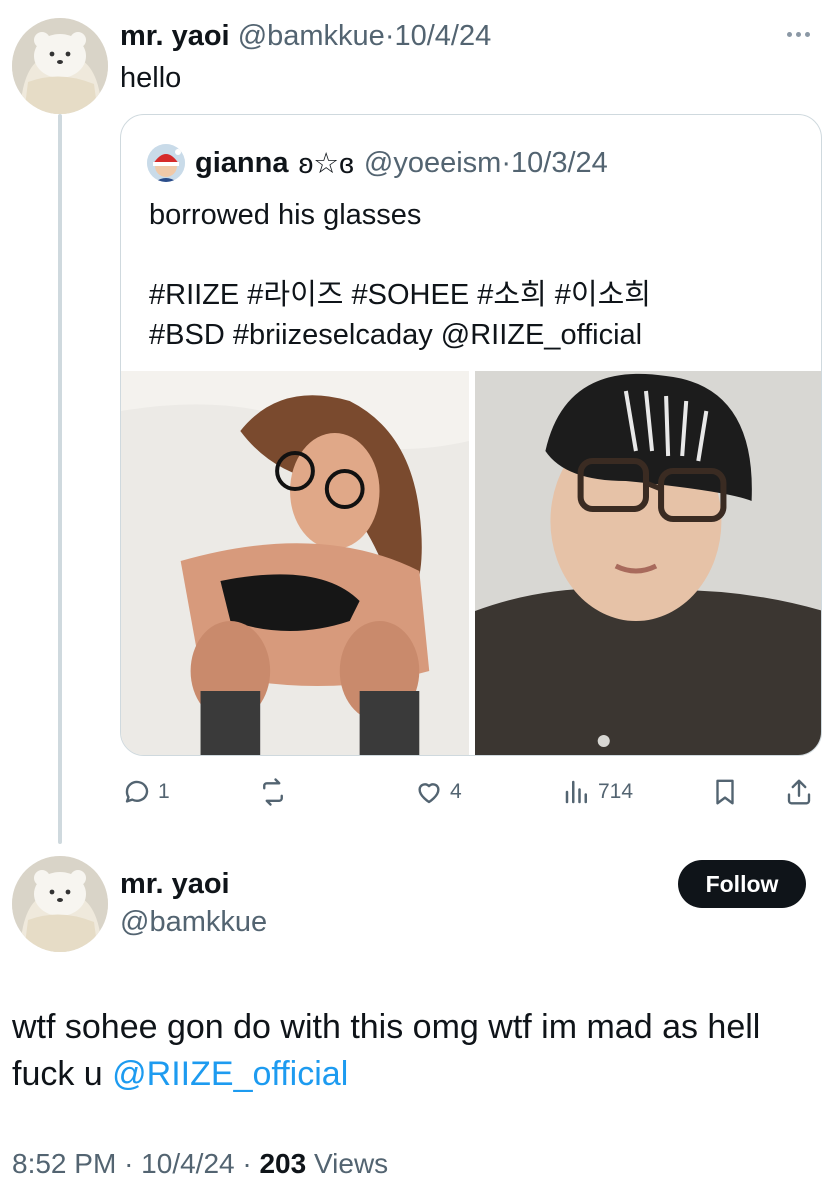  Describe the element at coordinates (273, 792) in the screenshot. I see `repost-icon` at that location.